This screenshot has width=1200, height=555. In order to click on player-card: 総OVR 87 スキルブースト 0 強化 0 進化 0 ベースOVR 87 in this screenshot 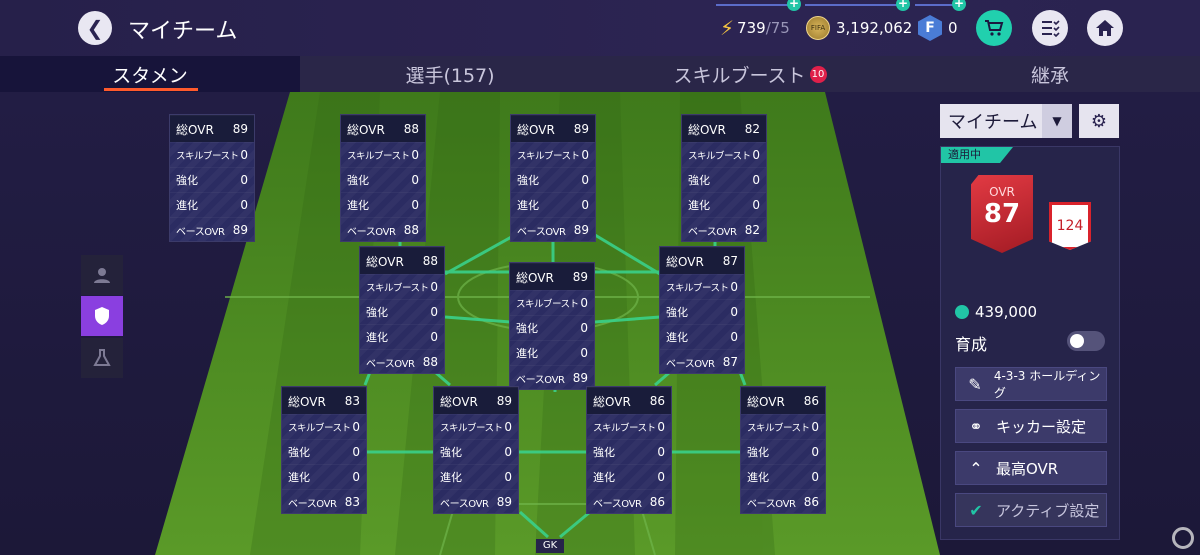, I will do `click(702, 310)`.